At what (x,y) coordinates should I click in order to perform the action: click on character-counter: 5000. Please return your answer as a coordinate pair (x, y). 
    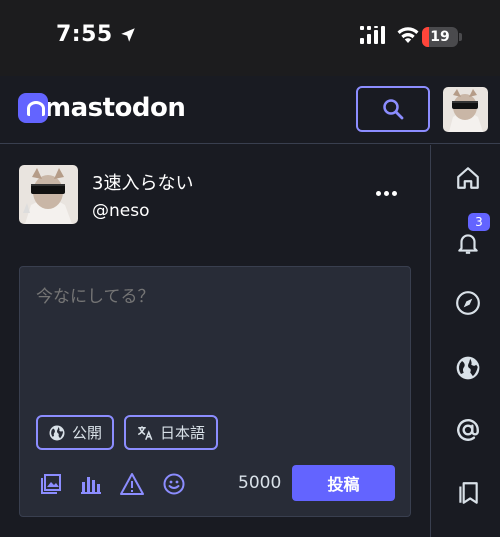
    Looking at the image, I should click on (260, 483).